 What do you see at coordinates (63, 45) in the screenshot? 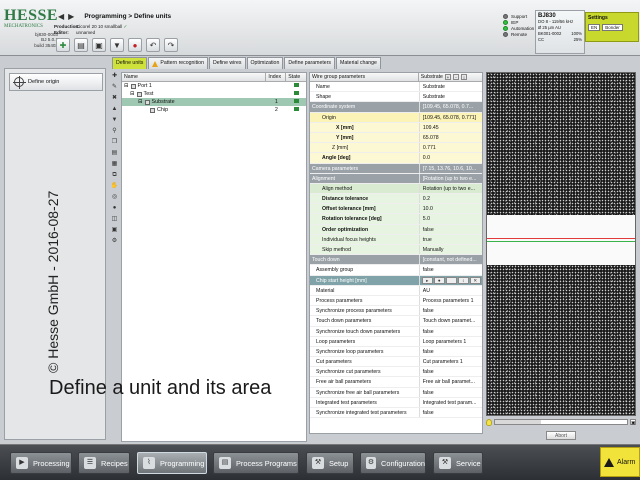
I see `new-program-button: ✚` at bounding box center [63, 45].